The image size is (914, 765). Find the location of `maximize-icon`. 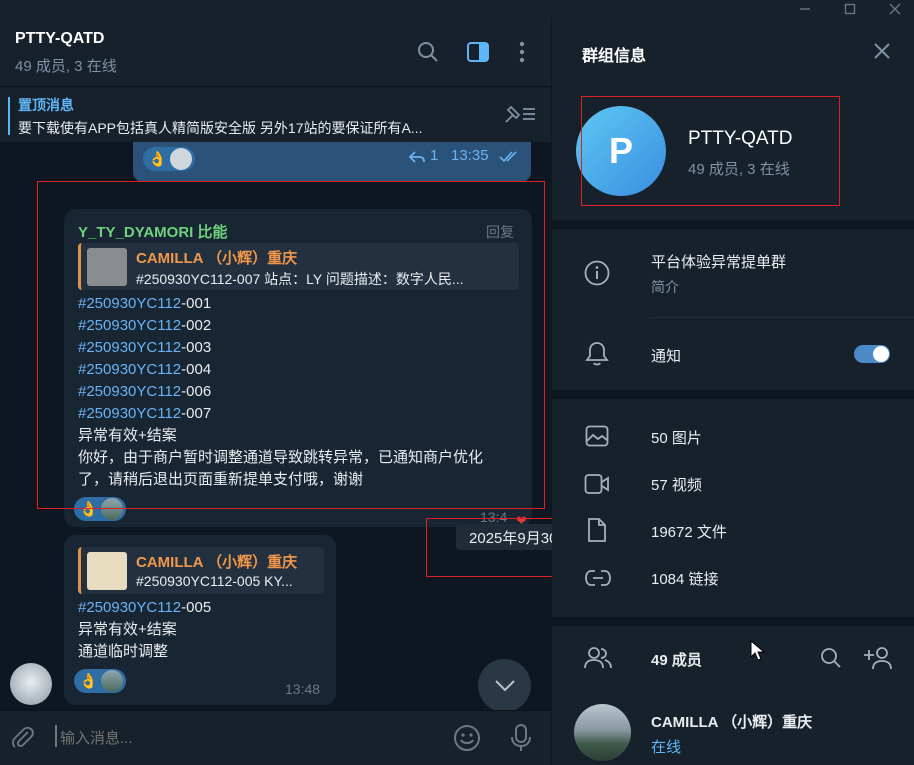

maximize-icon is located at coordinates (850, 9).